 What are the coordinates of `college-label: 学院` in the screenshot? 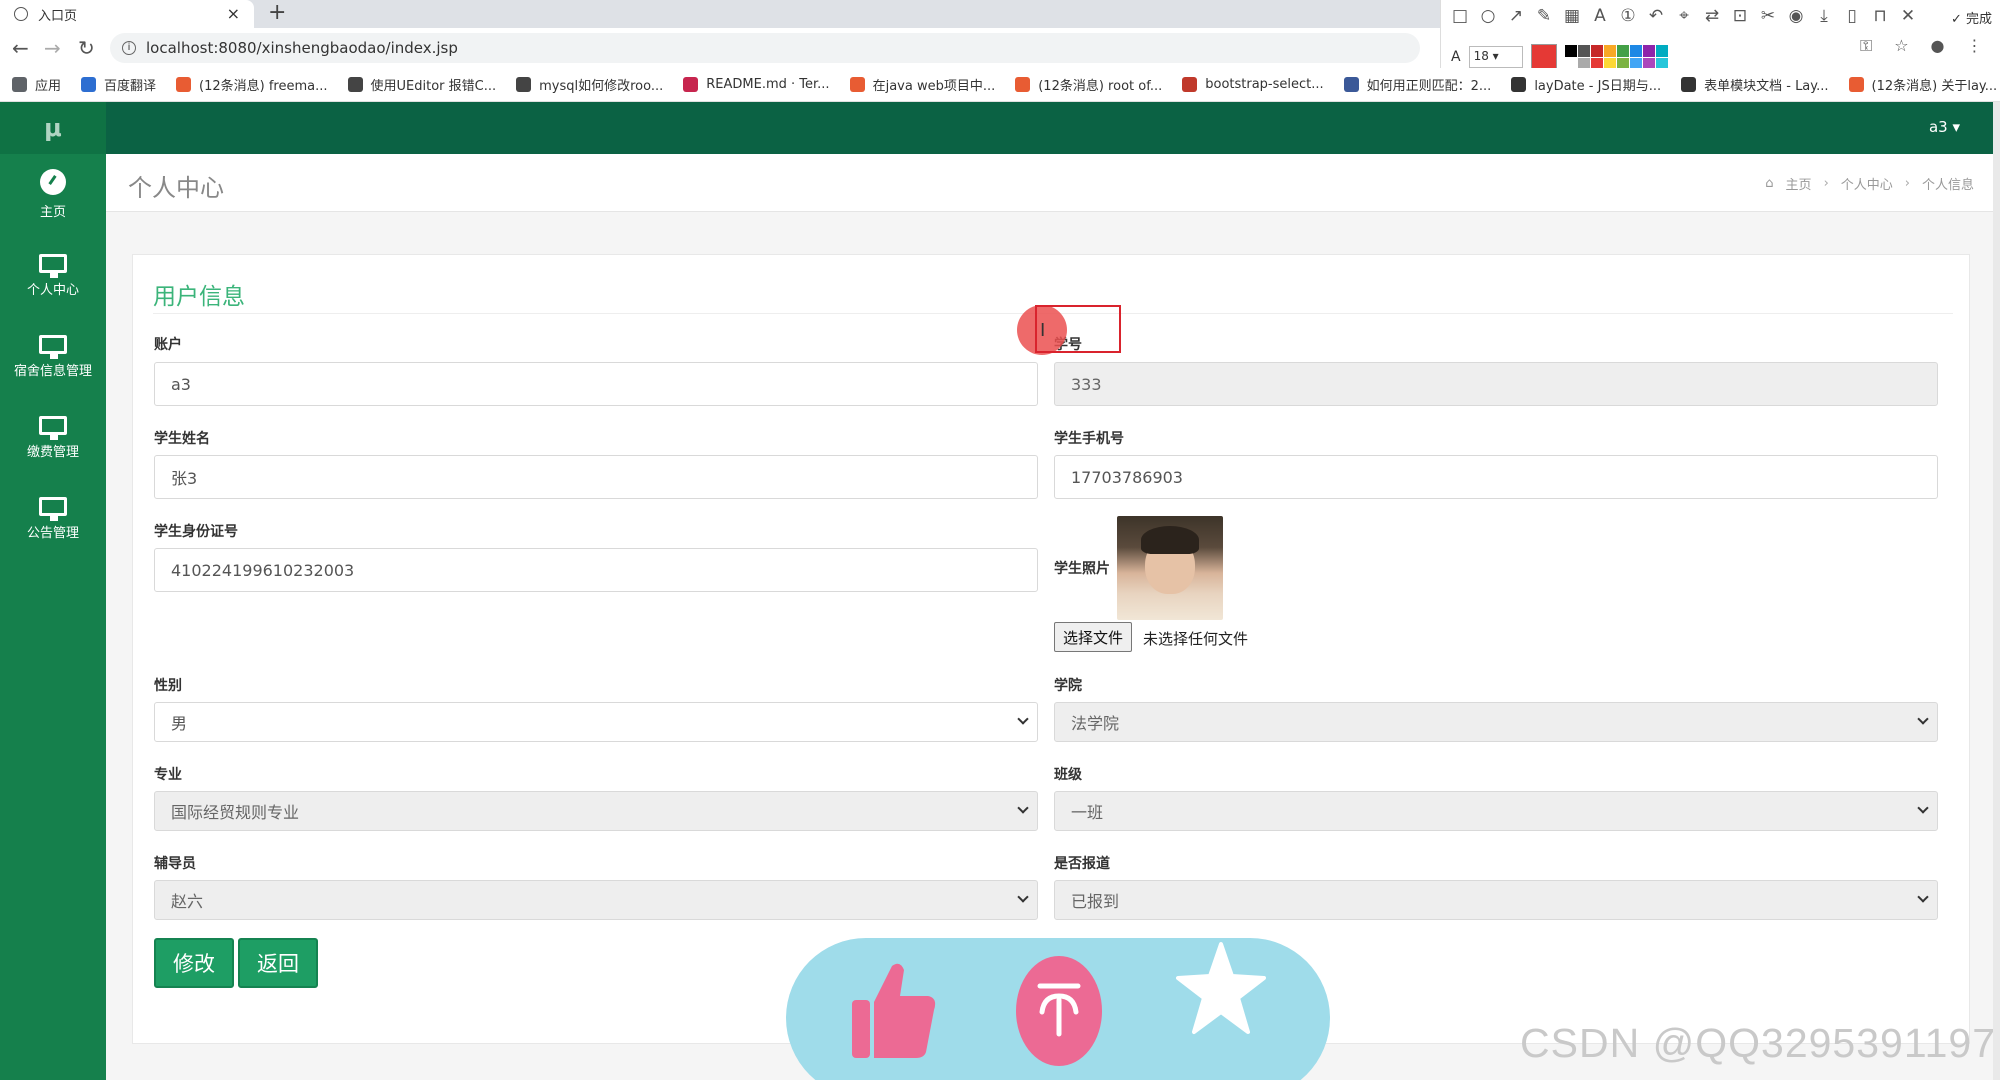 It's located at (1068, 686).